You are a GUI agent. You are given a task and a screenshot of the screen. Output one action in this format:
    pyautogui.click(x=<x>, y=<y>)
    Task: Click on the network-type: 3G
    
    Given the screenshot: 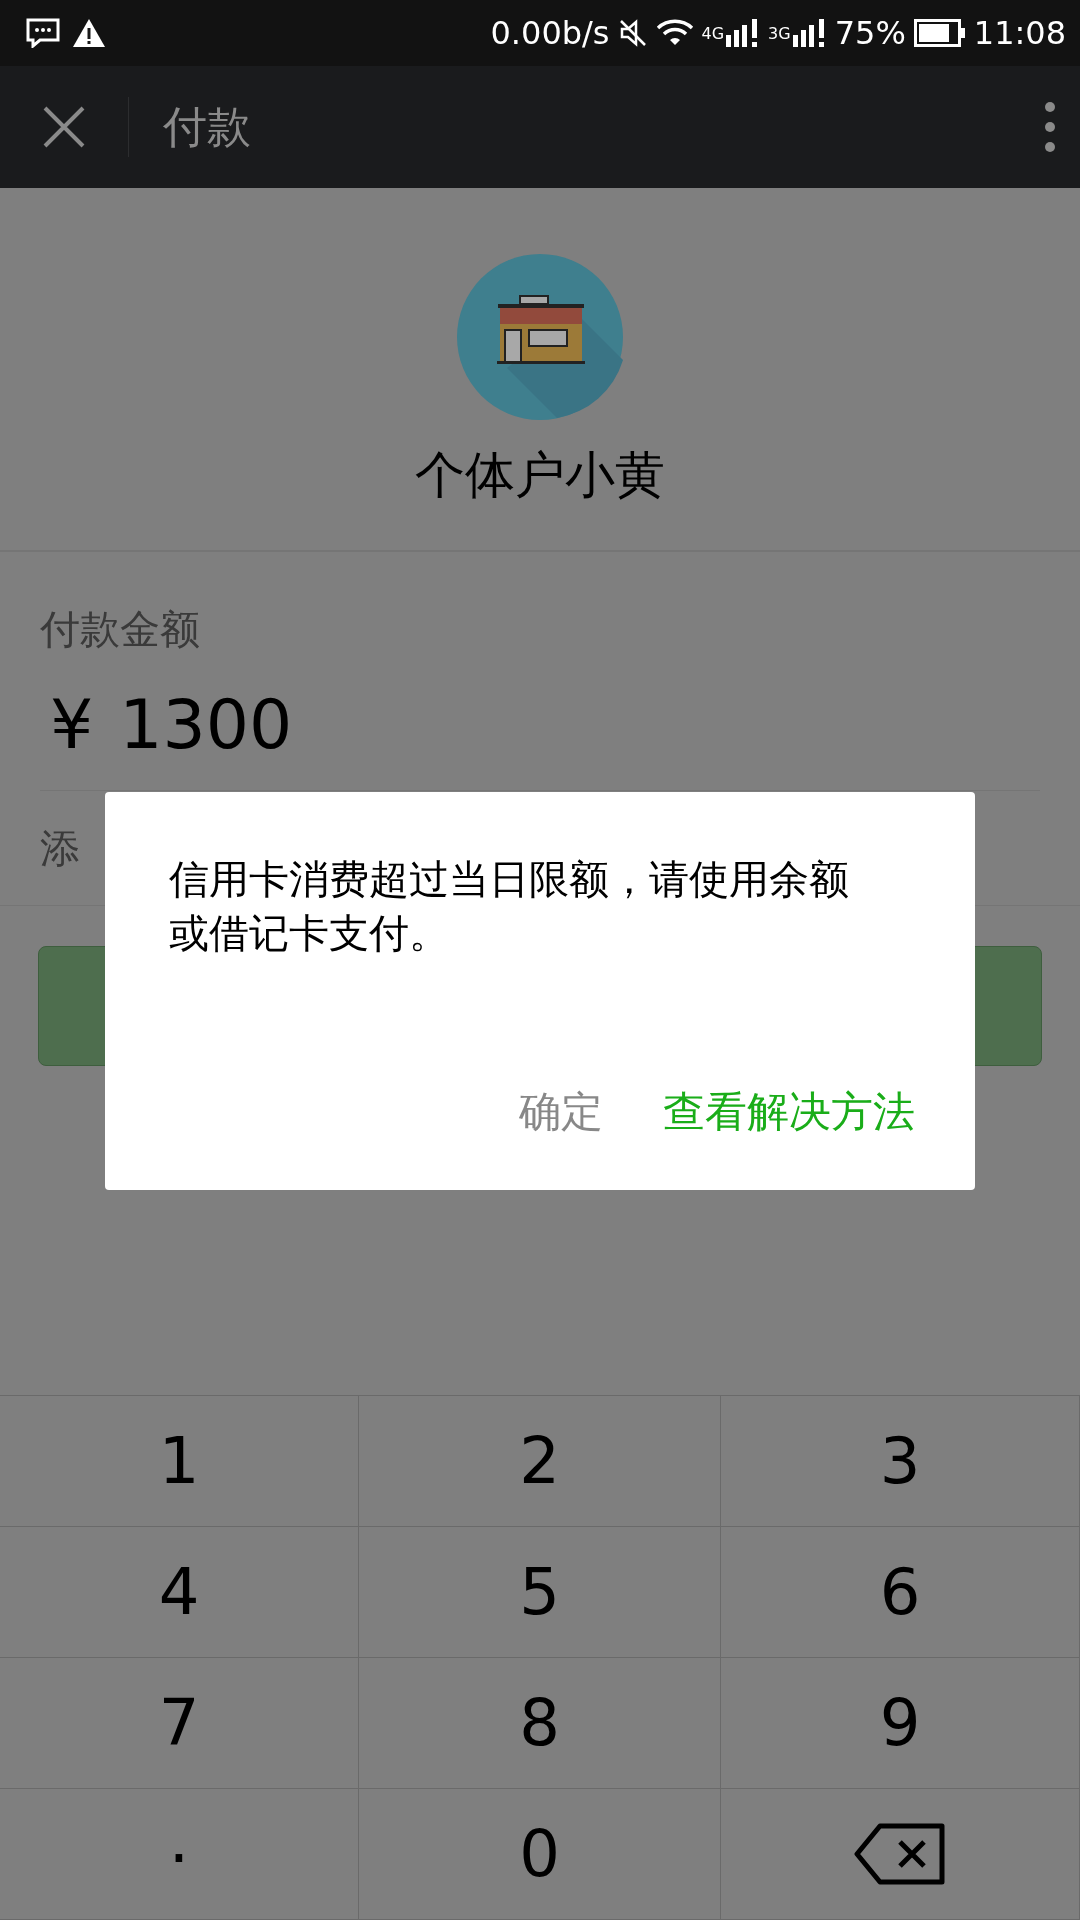 What is the action you would take?
    pyautogui.click(x=779, y=33)
    